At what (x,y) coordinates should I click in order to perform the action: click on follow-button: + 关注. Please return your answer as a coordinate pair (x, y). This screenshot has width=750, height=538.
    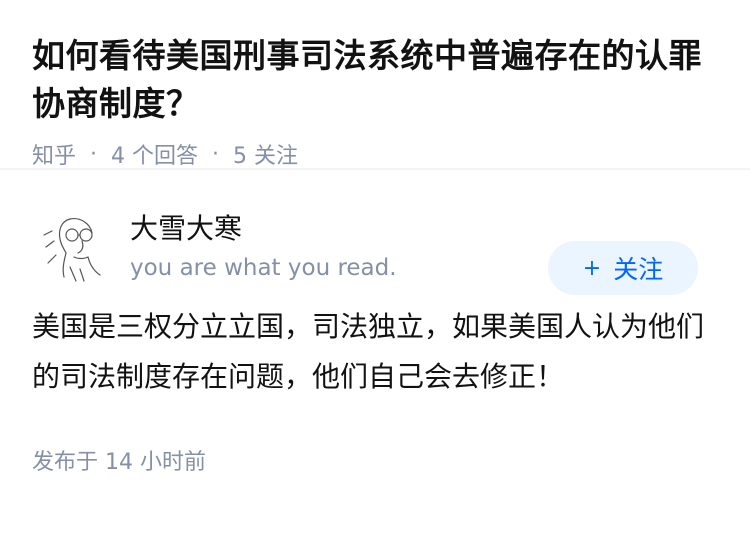
    Looking at the image, I should click on (623, 268).